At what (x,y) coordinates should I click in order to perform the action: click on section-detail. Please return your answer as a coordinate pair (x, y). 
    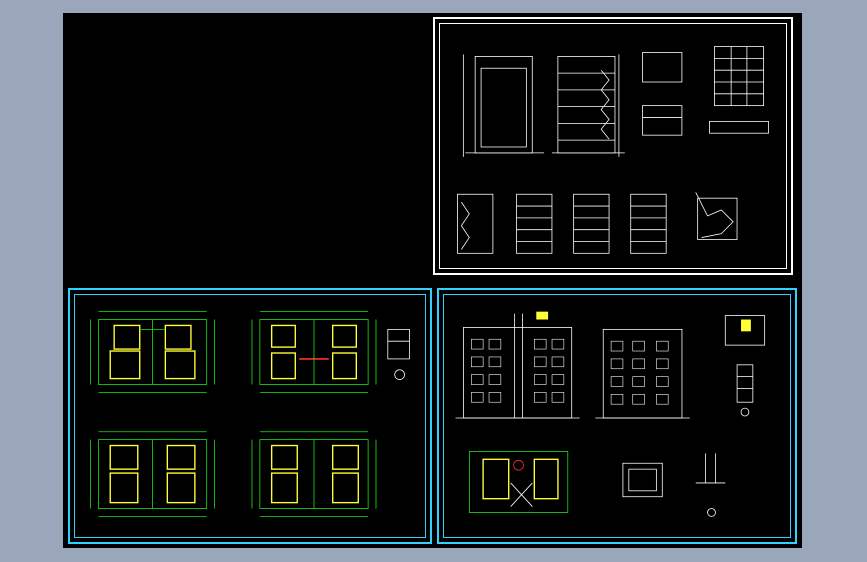
    Looking at the image, I should click on (398, 354).